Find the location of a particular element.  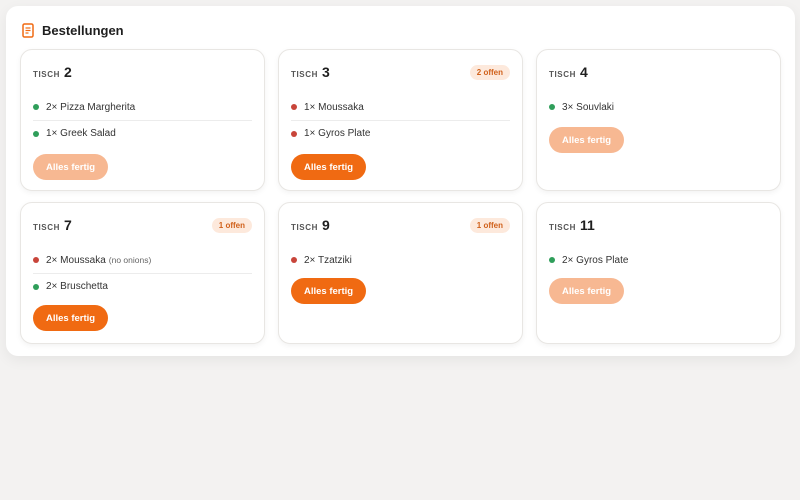

item-list: 2× Moussaka (no onions) 2× Bruschetta is located at coordinates (142, 273).